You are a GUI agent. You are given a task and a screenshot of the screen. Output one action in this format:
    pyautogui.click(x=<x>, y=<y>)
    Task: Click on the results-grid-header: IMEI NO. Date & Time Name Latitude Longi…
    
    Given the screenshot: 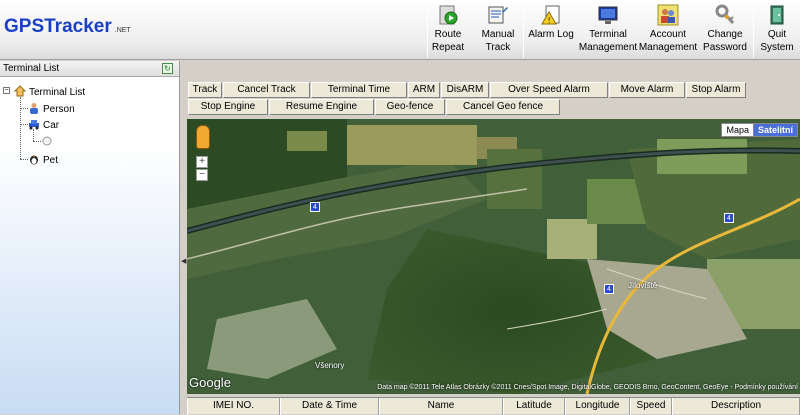 What is the action you would take?
    pyautogui.click(x=493, y=406)
    